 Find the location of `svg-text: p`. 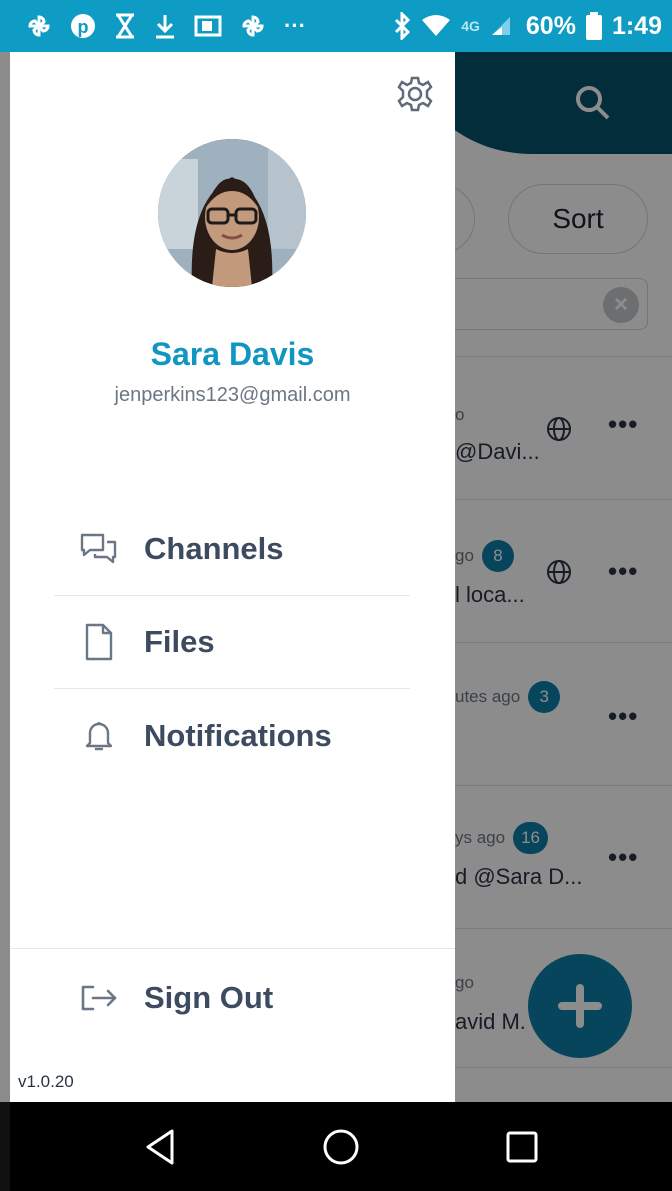

svg-text: p is located at coordinates (83, 27).